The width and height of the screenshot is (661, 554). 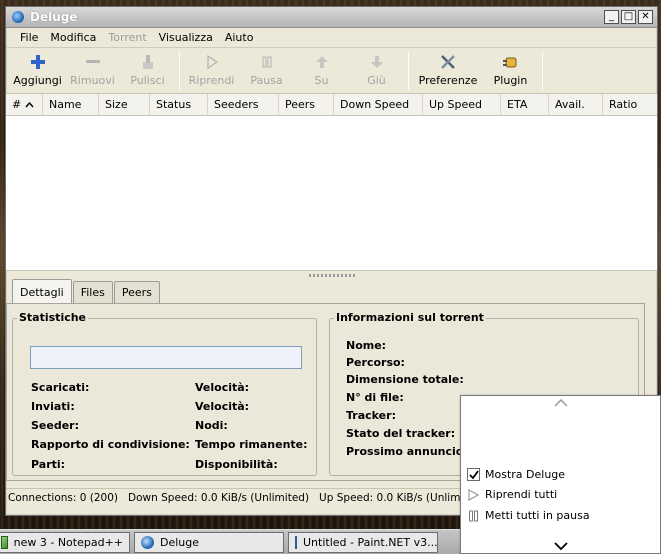 What do you see at coordinates (611, 17) in the screenshot?
I see `minimize-button: _` at bounding box center [611, 17].